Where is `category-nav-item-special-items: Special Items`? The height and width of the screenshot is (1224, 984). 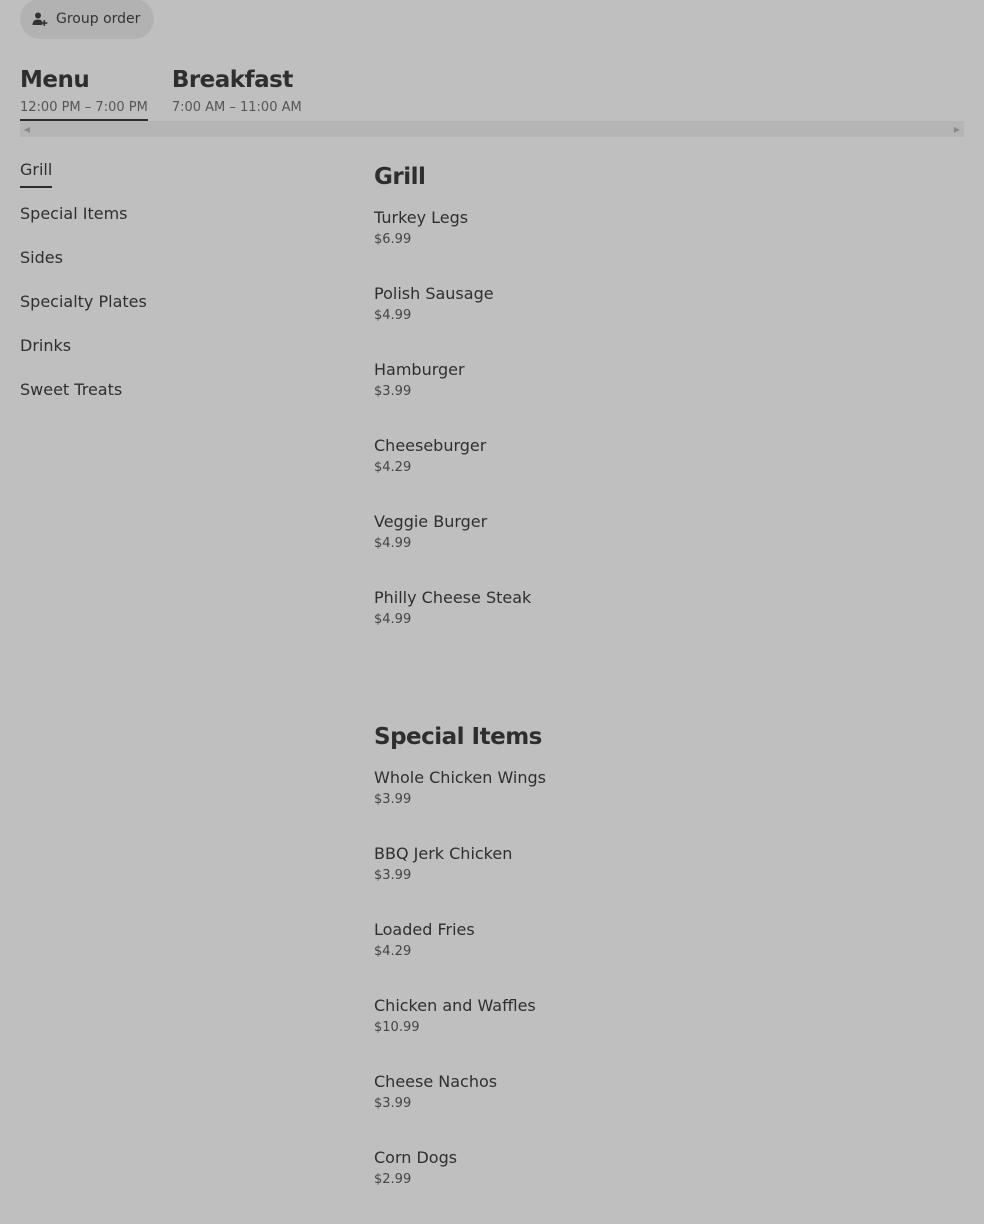 category-nav-item-special-items: Special Items is located at coordinates (83, 222).